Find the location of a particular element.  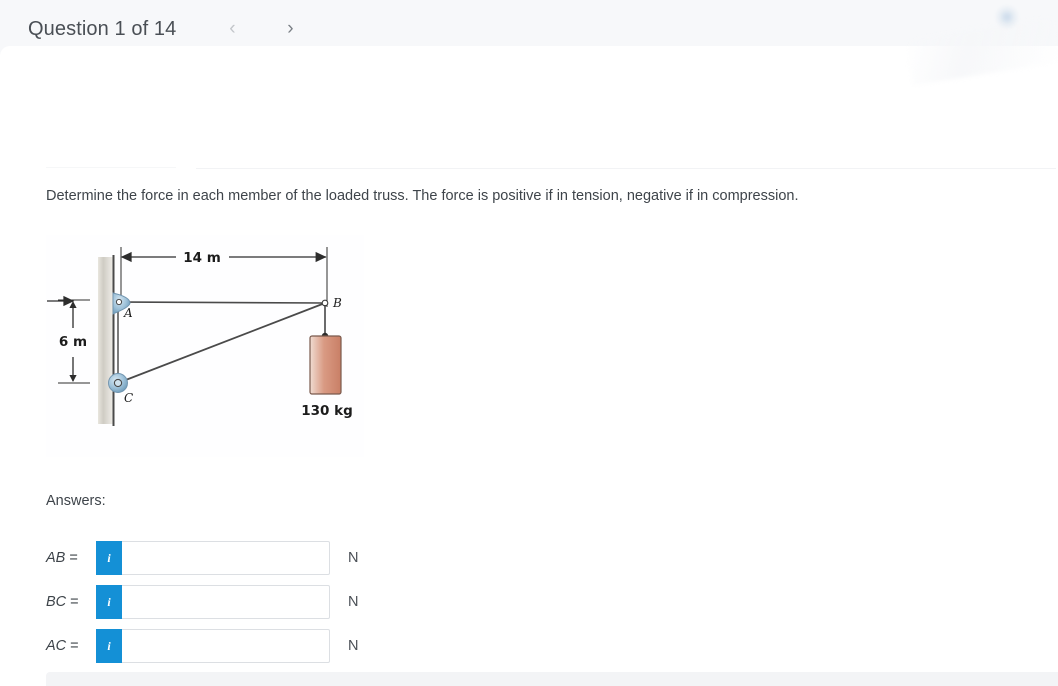

answer-unit-ab: N is located at coordinates (353, 558).